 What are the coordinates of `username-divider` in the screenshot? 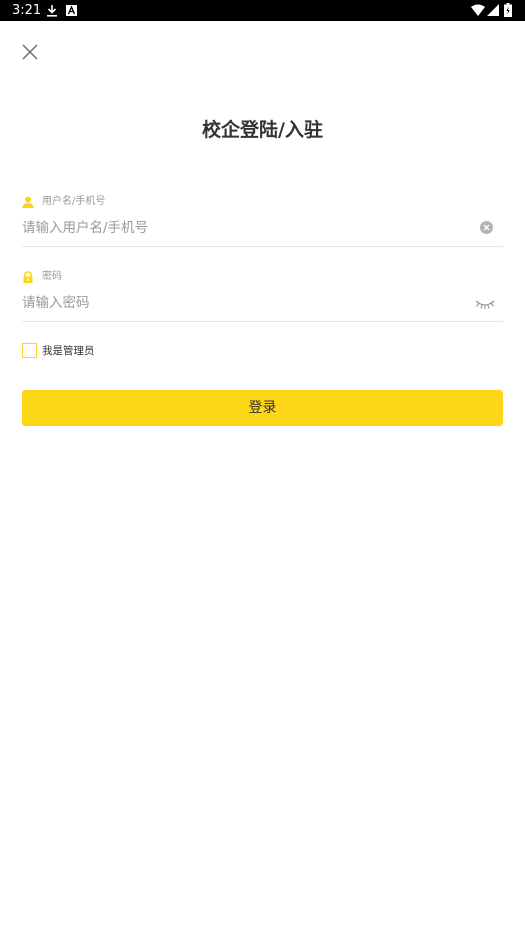 It's located at (262, 246).